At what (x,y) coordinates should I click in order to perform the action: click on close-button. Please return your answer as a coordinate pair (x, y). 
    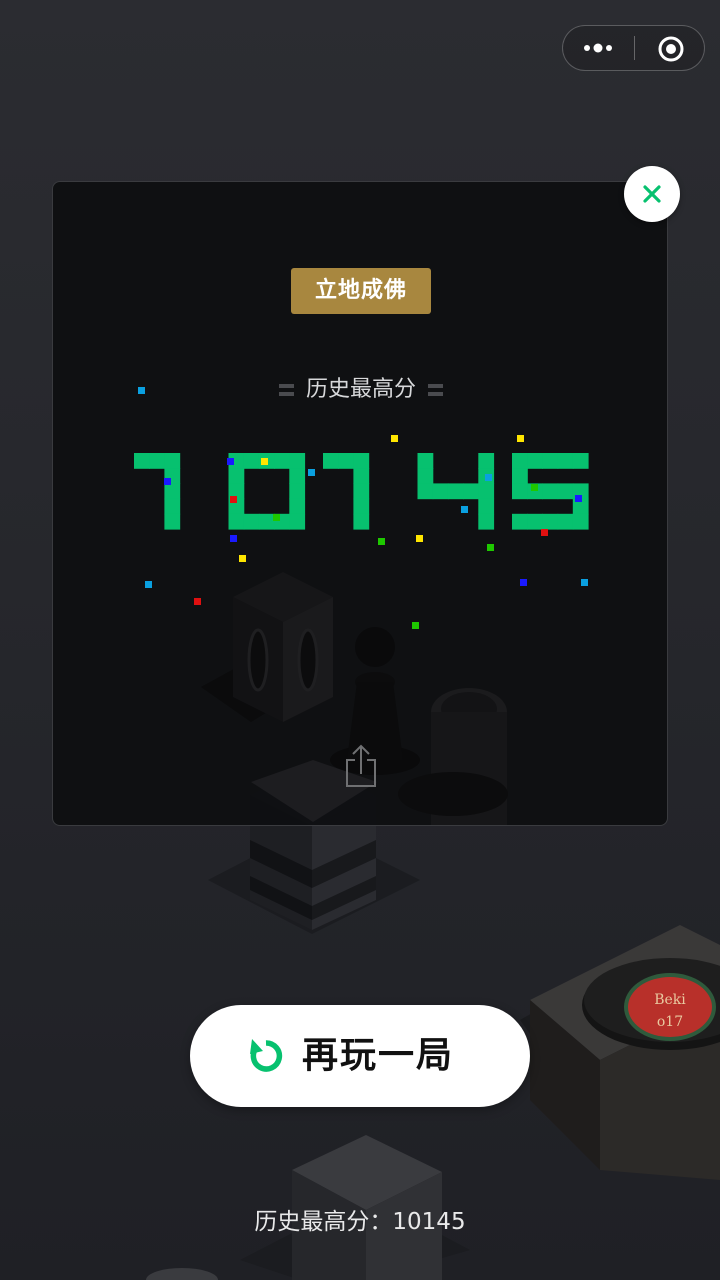
    Looking at the image, I should click on (652, 194).